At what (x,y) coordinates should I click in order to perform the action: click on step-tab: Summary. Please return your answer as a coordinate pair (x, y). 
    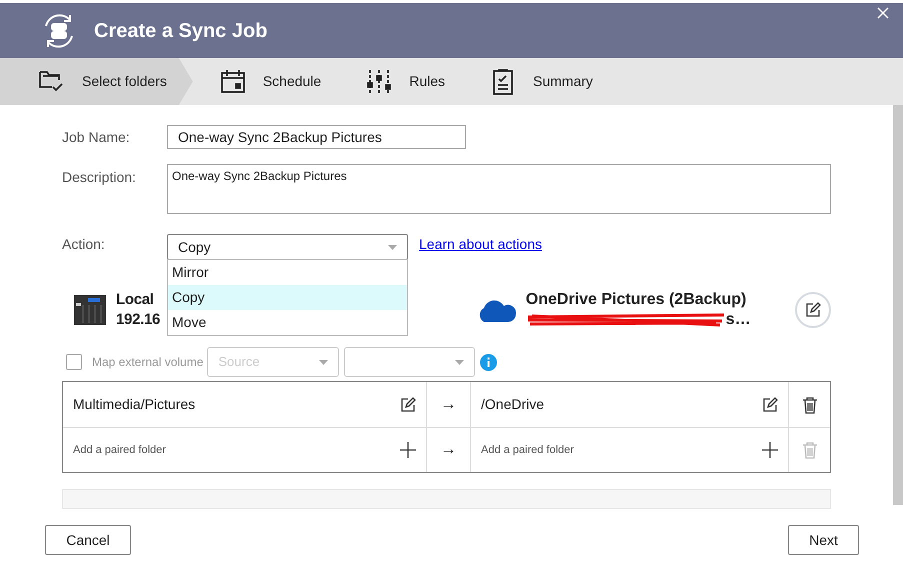
    Looking at the image, I should click on (543, 81).